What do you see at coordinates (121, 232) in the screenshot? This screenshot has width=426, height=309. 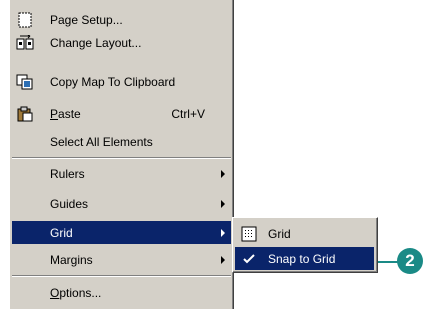 I see `menu-item-grid: Grid` at bounding box center [121, 232].